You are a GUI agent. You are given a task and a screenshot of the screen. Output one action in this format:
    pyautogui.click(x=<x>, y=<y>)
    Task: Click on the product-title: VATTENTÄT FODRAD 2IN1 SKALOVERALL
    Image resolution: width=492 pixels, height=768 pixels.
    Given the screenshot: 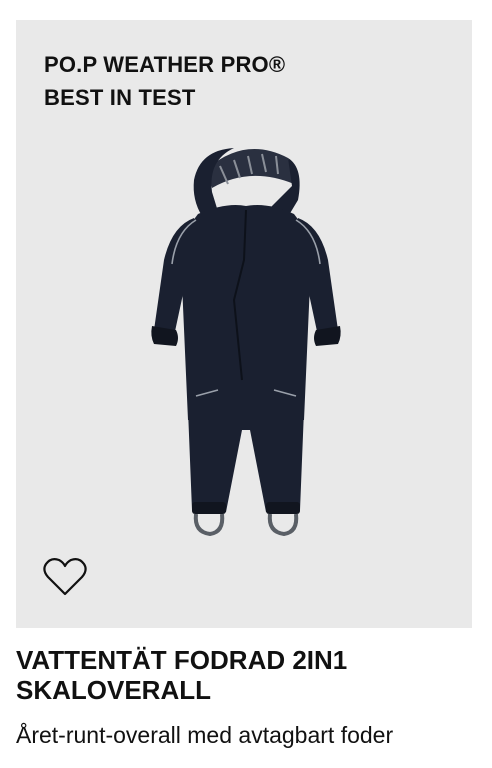 What is the action you would take?
    pyautogui.click(x=246, y=675)
    